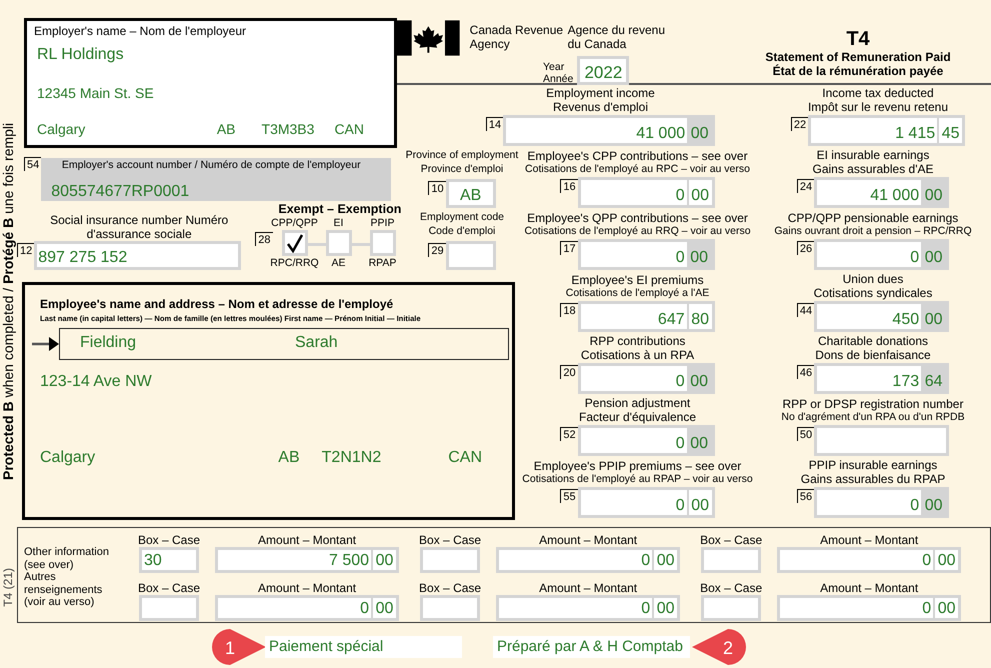 The height and width of the screenshot is (668, 991). I want to click on field-label: Employer's account number / Numéro de compte de l'employeur, so click(211, 165).